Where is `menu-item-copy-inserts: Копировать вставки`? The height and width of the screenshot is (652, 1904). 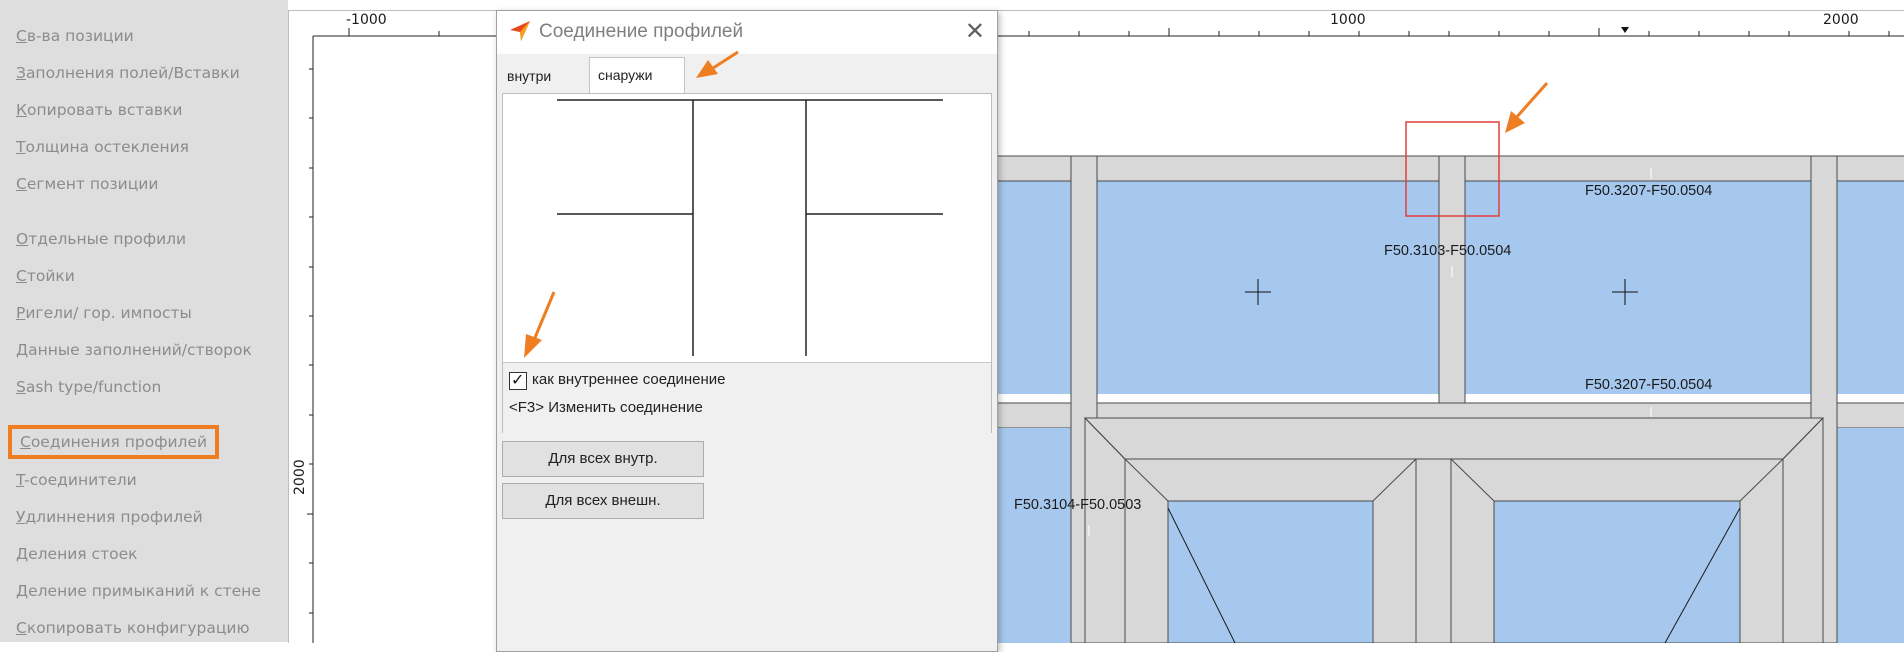
menu-item-copy-inserts: Копировать вставки is located at coordinates (99, 110).